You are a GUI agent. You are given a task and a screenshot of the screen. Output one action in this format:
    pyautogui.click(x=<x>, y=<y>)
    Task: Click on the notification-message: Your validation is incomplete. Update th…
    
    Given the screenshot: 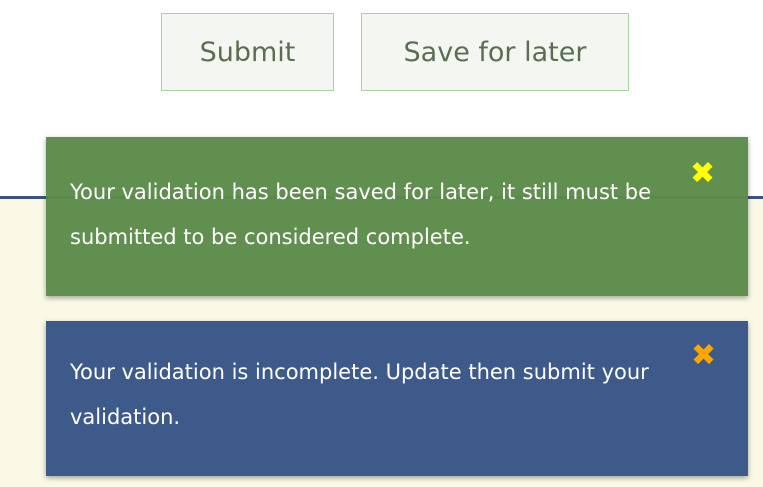 What is the action you would take?
    pyautogui.click(x=359, y=394)
    